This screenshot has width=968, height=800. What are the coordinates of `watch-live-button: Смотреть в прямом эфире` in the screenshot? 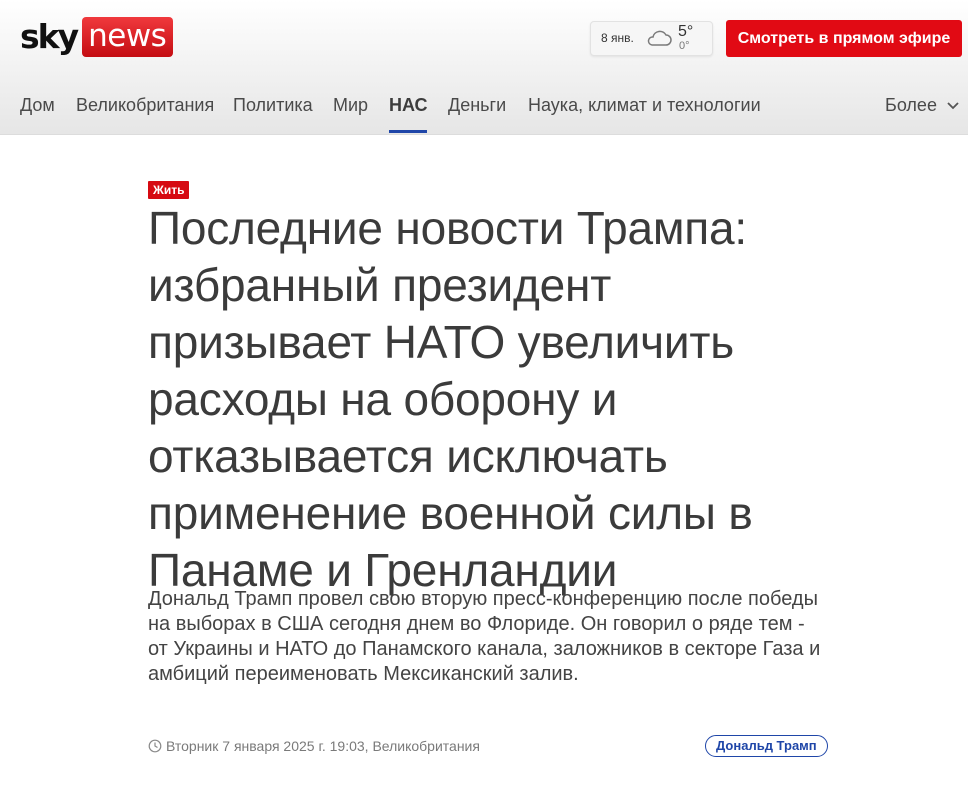 It's located at (844, 38).